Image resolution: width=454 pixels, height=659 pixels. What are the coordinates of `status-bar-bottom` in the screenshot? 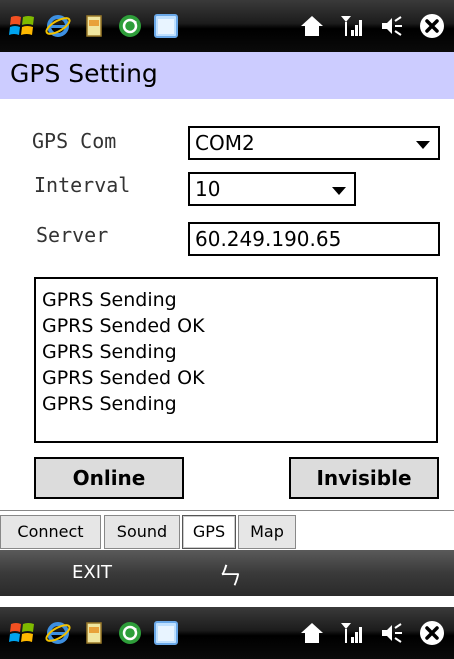 It's located at (227, 633).